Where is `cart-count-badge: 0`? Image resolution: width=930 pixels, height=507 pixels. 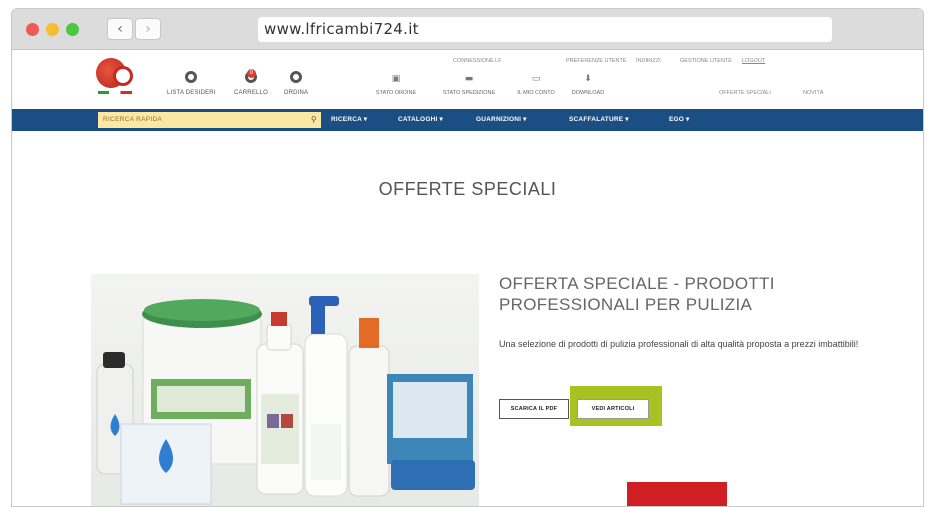 cart-count-badge: 0 is located at coordinates (251, 73).